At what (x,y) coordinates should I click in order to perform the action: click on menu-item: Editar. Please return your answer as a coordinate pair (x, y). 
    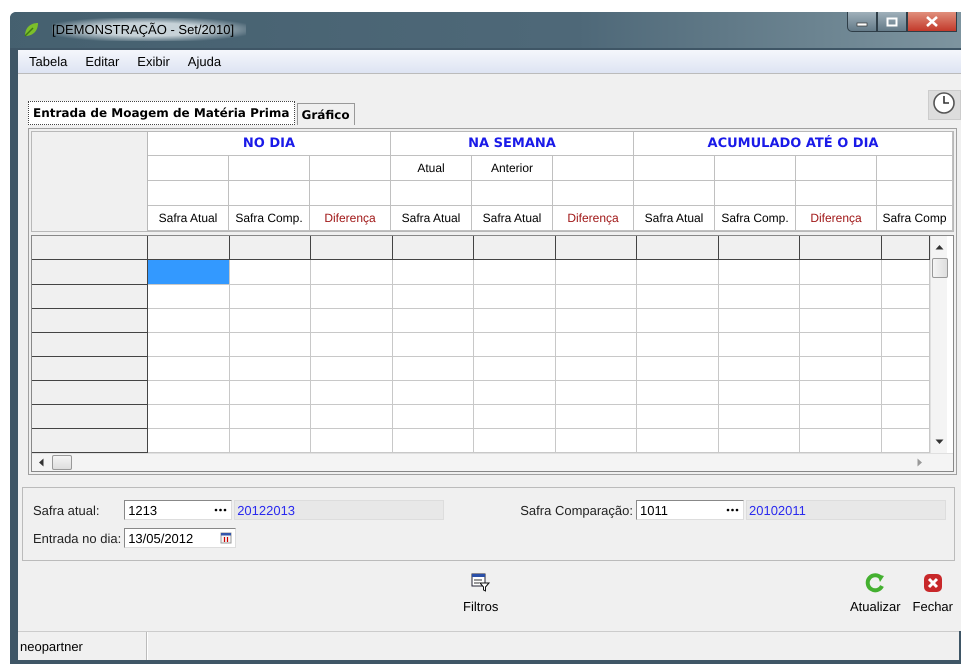
    Looking at the image, I should click on (102, 61).